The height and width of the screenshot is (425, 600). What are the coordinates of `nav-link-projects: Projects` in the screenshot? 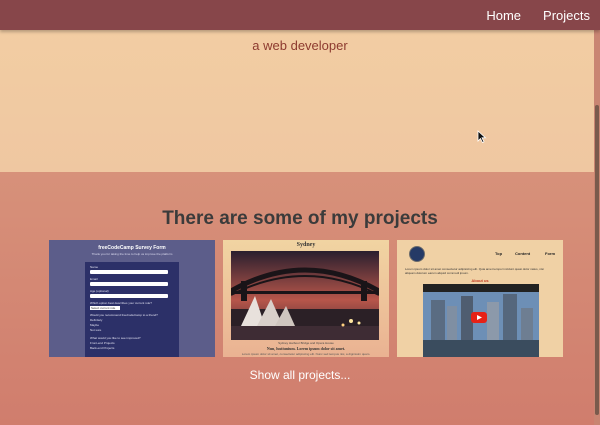 It's located at (566, 15).